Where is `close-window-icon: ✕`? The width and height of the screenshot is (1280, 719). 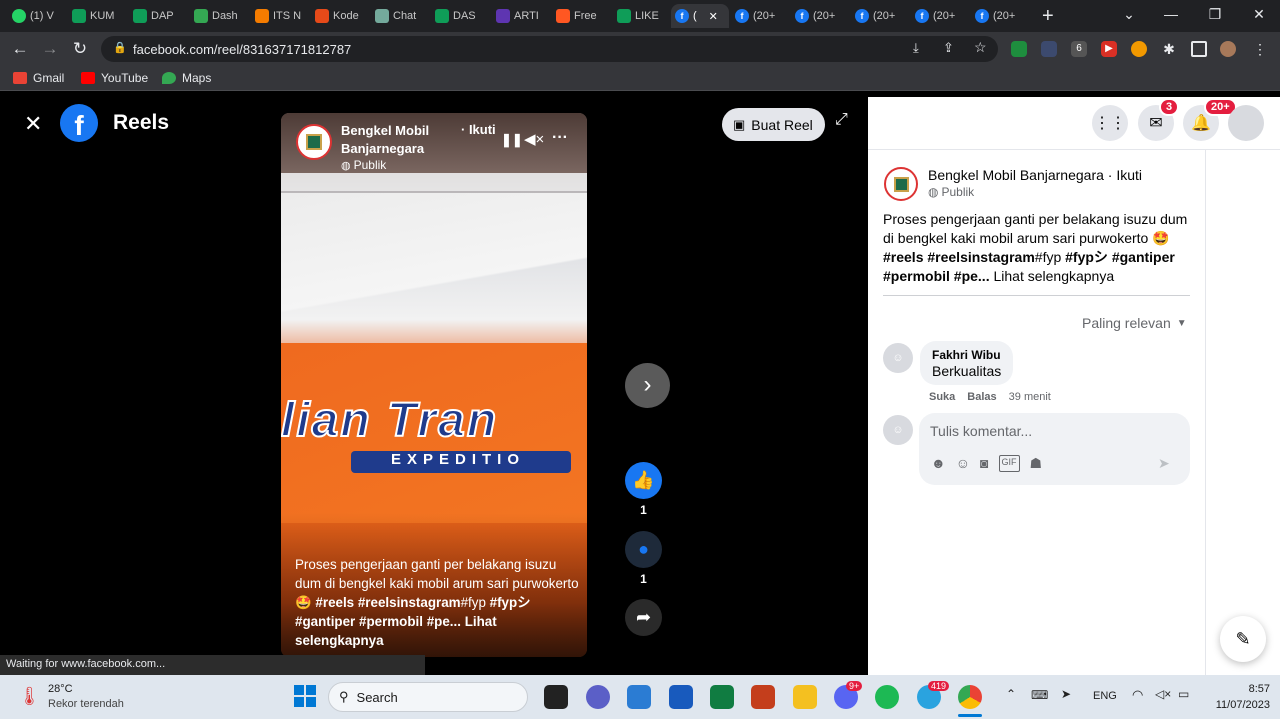
close-window-icon: ✕ is located at coordinates (1259, 14).